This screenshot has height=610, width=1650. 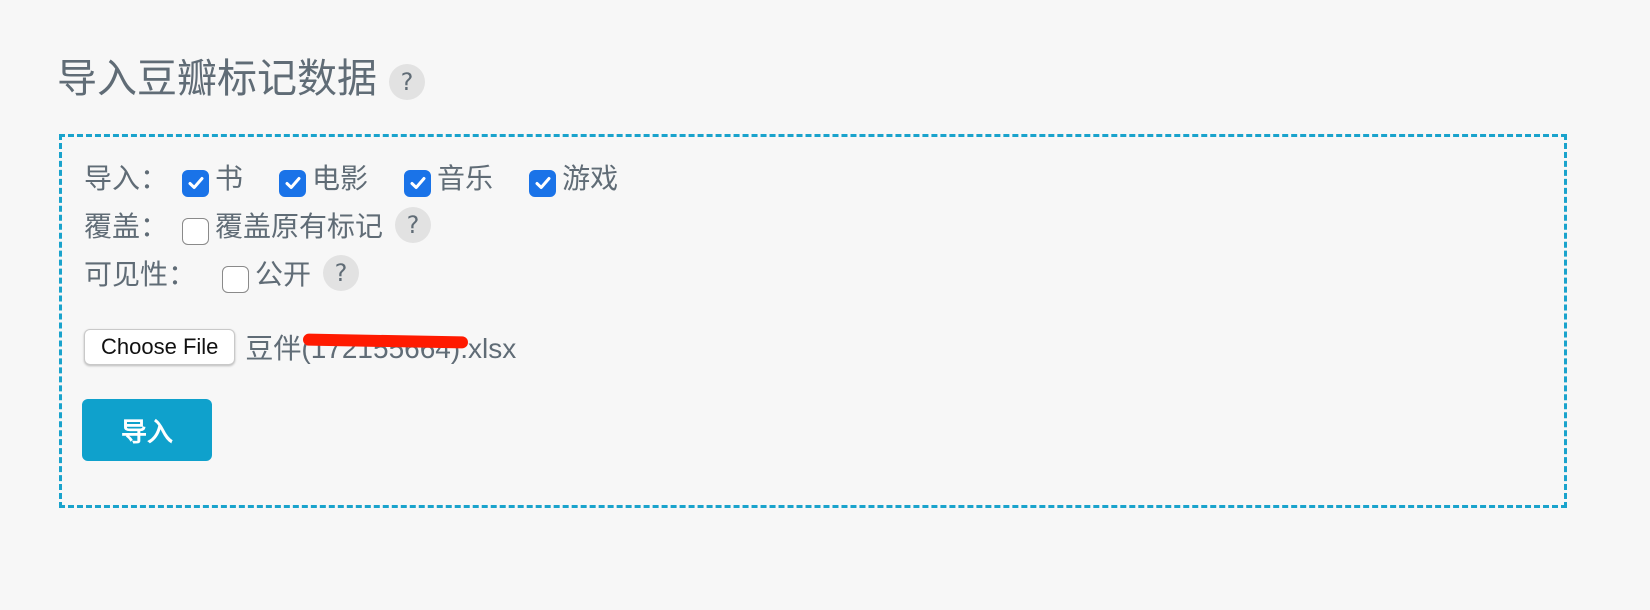 I want to click on game-checkbox-label: 游戏, so click(x=590, y=178).